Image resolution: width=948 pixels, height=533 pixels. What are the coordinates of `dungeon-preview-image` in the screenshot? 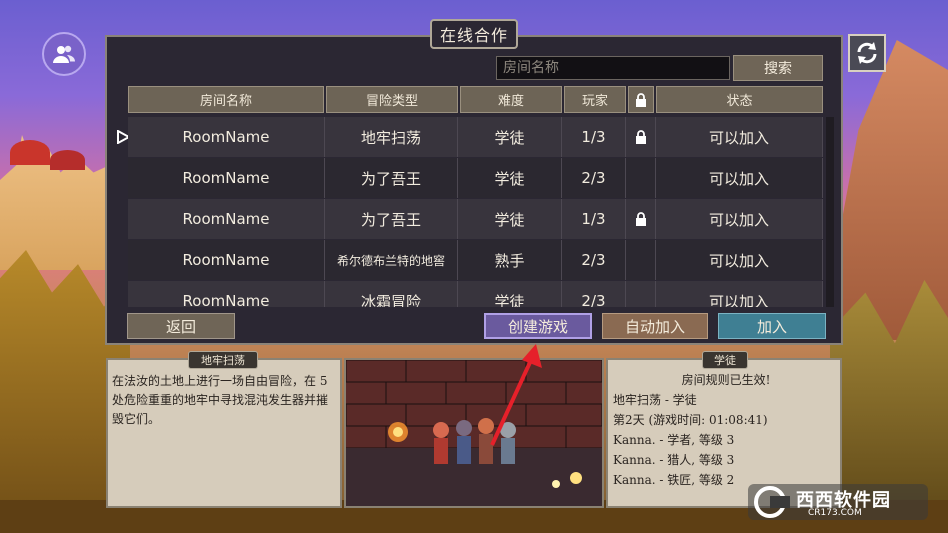 It's located at (474, 433).